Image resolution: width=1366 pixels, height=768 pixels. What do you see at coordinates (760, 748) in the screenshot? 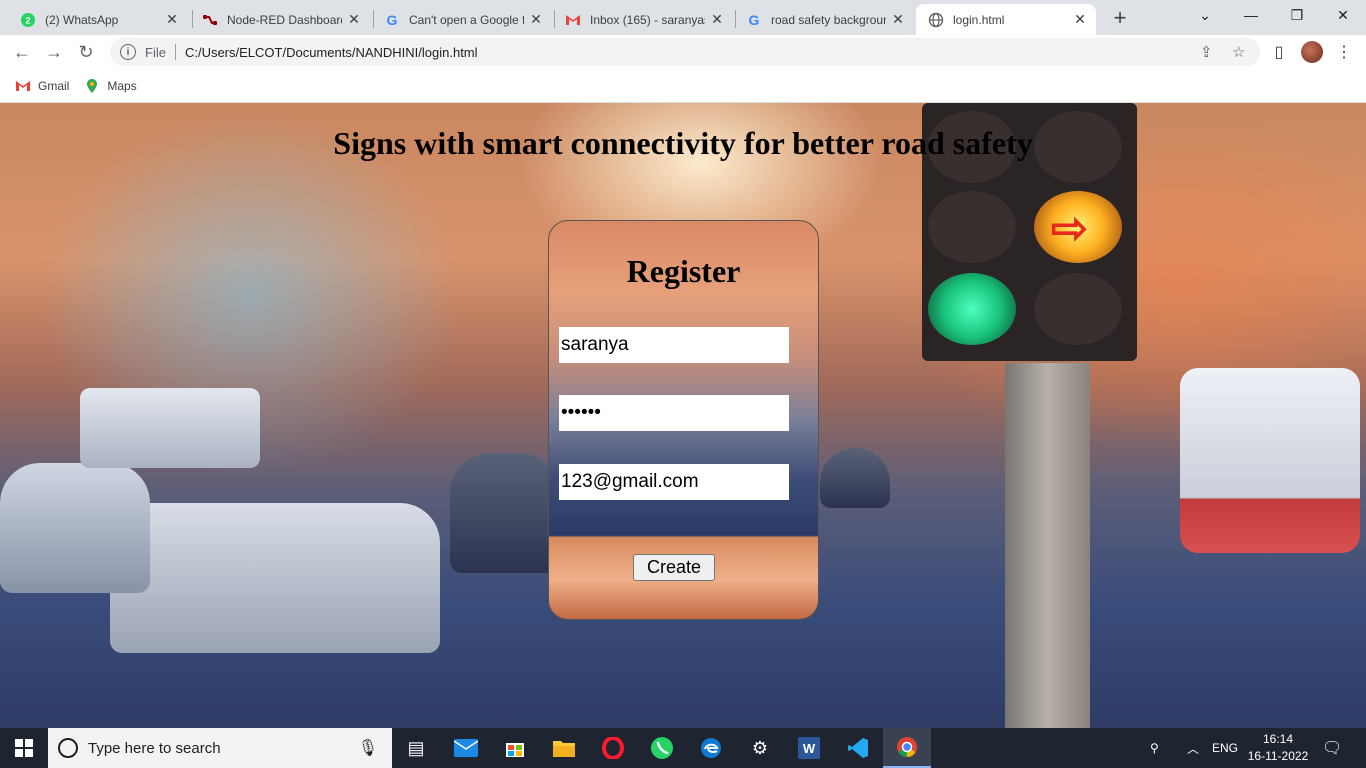
I see `settings-gear-icon: ⚙` at bounding box center [760, 748].